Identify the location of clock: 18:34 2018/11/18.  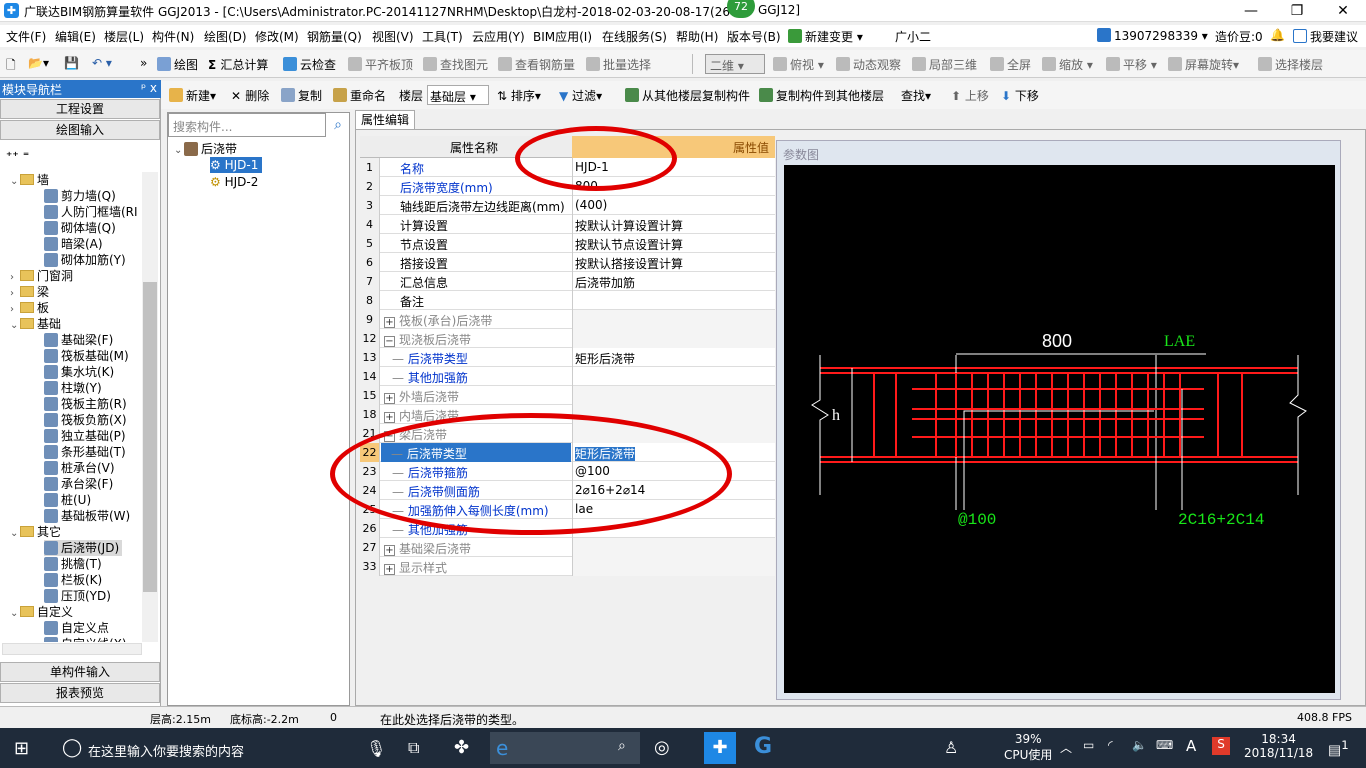
(1278, 746).